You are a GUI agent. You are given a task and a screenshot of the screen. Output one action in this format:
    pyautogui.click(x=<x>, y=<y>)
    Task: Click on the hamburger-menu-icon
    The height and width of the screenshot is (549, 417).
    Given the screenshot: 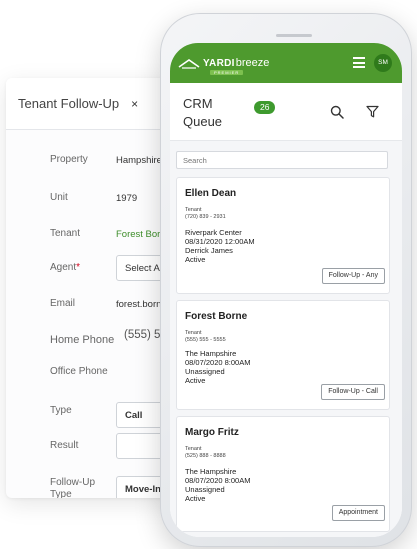 What is the action you would take?
    pyautogui.click(x=359, y=62)
    